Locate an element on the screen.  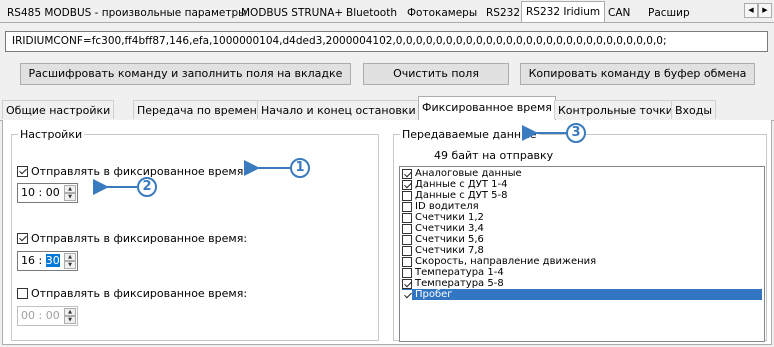
tab-photocameras: Фотокамеры is located at coordinates (442, 12).